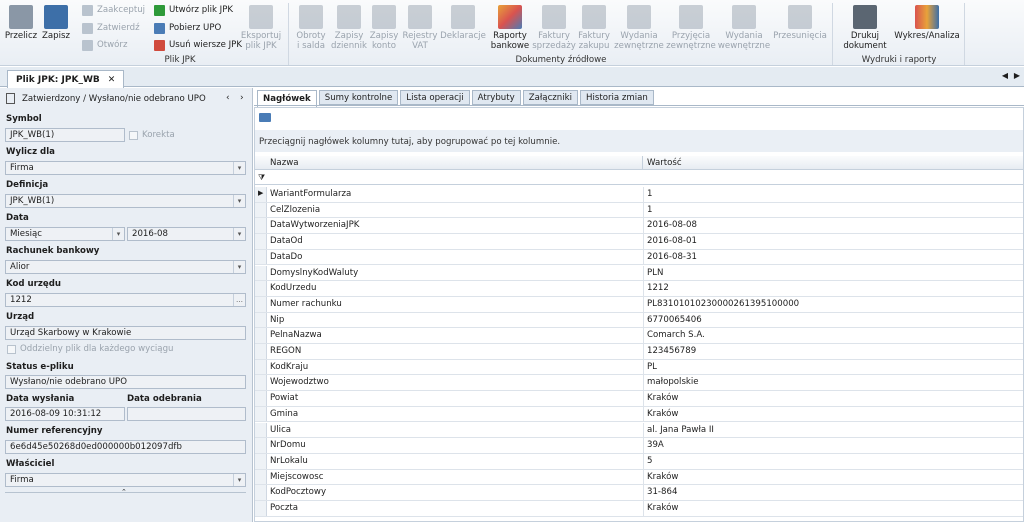  What do you see at coordinates (723, 304) in the screenshot?
I see `cell-wartosc: PL83101010230000261395100000` at bounding box center [723, 304].